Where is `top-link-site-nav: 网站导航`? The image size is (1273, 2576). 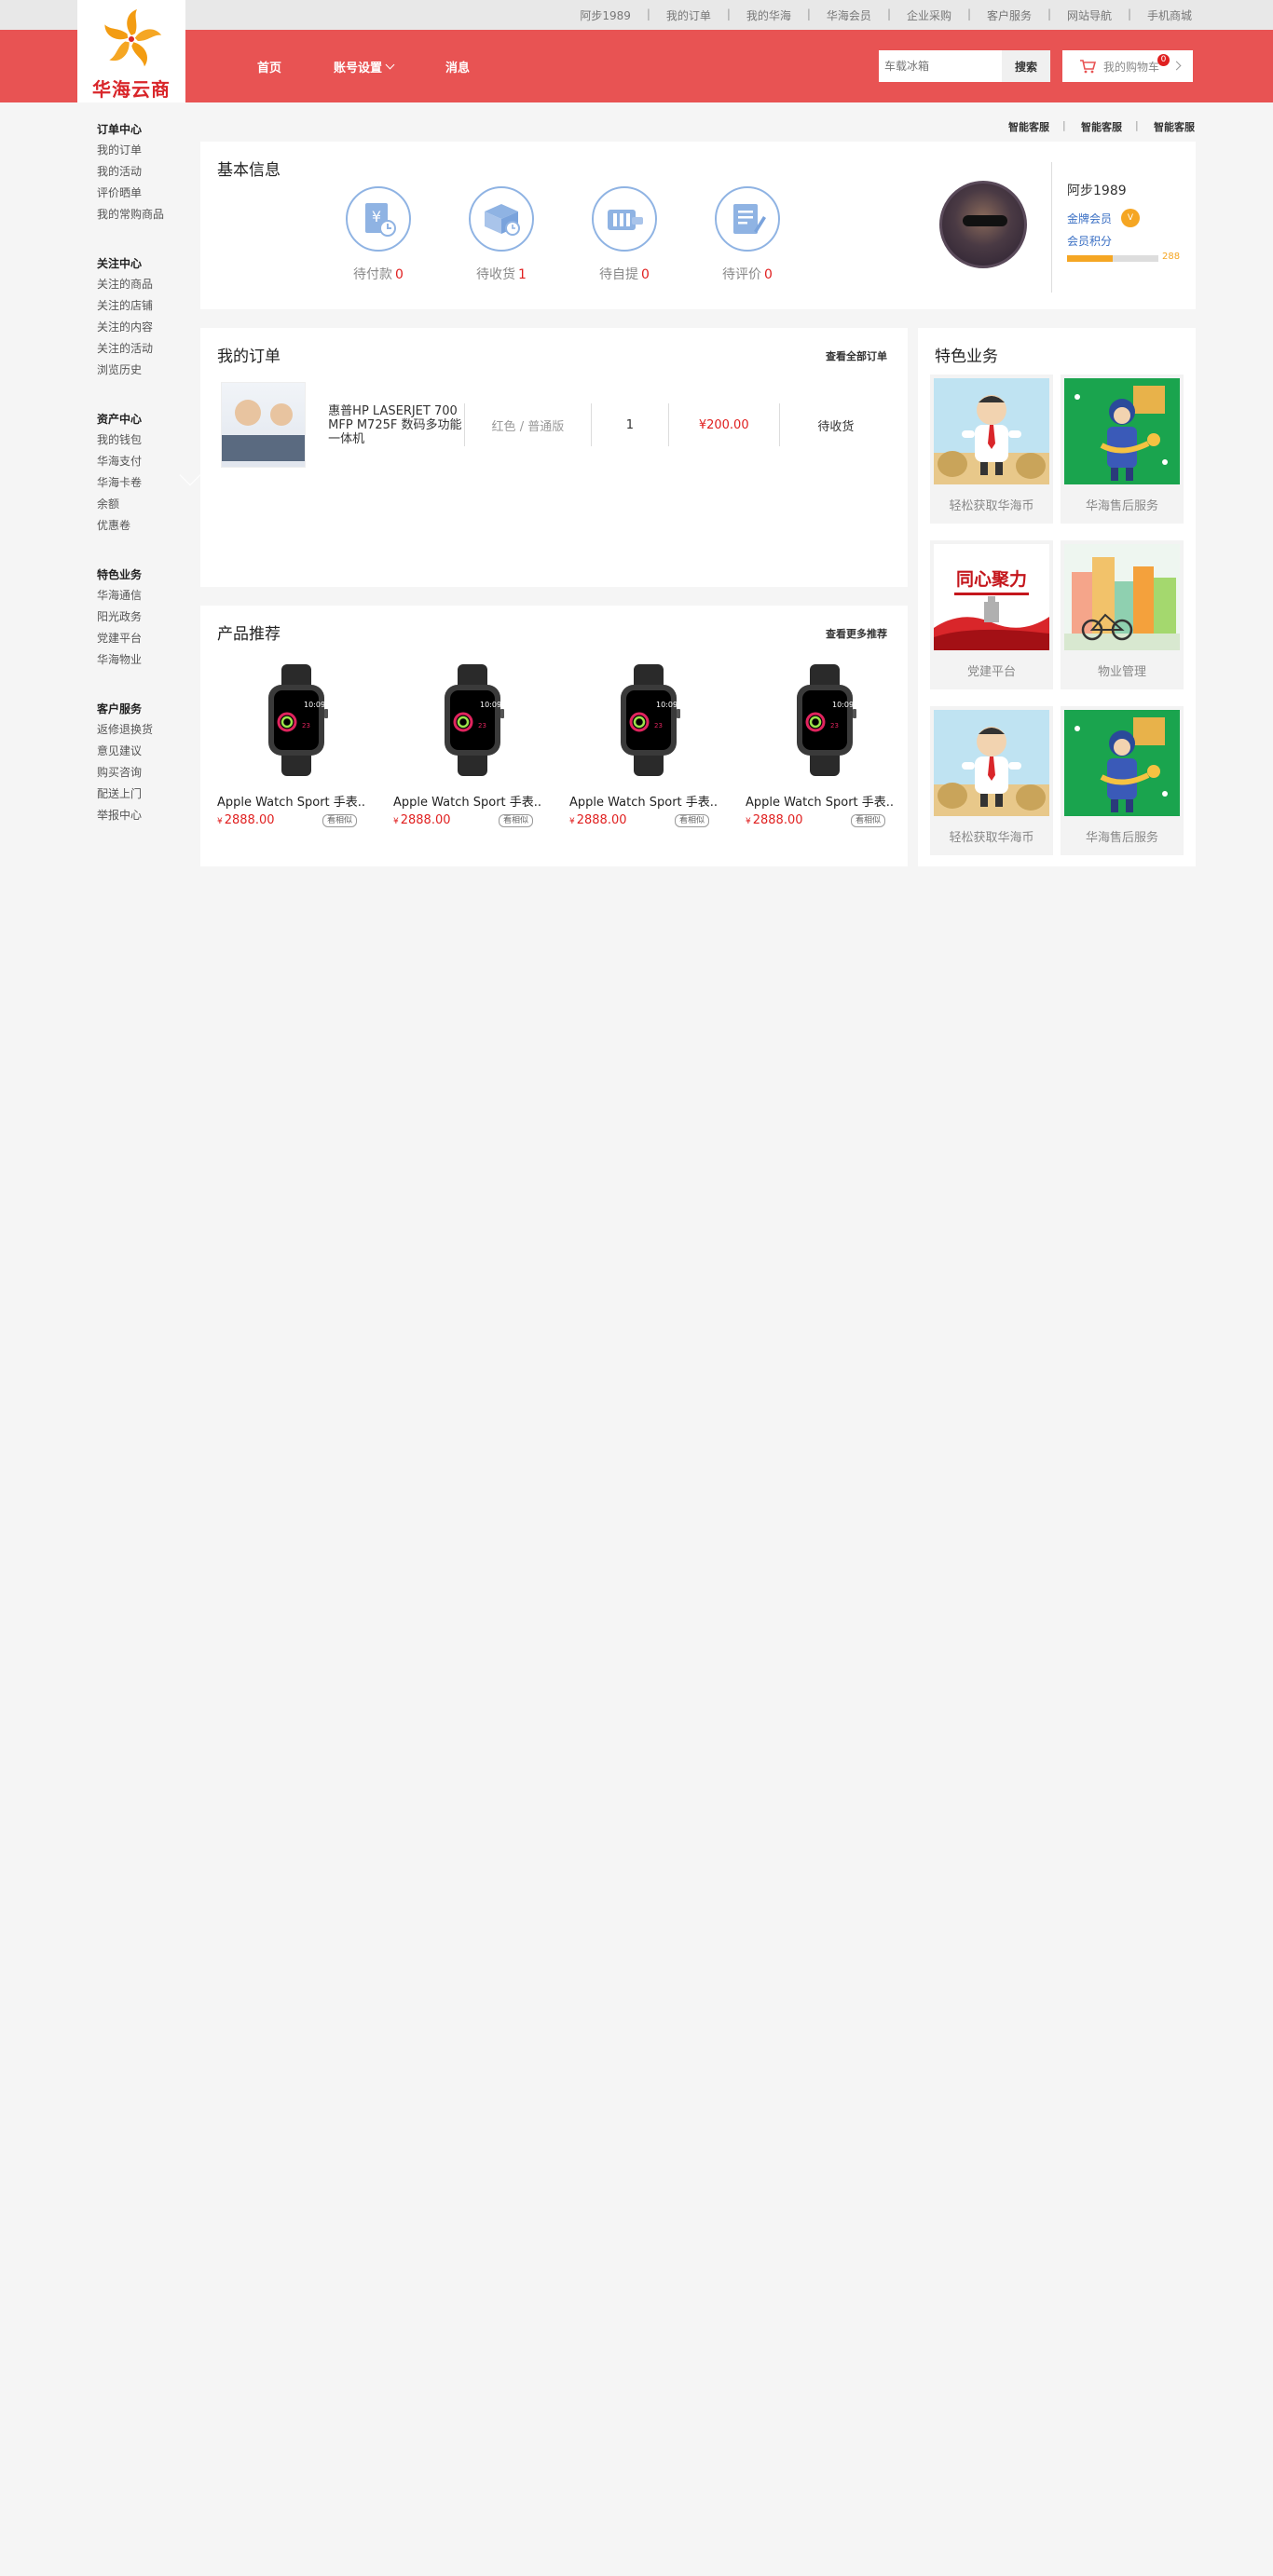
top-link-site-nav: 网站导航 is located at coordinates (1088, 15).